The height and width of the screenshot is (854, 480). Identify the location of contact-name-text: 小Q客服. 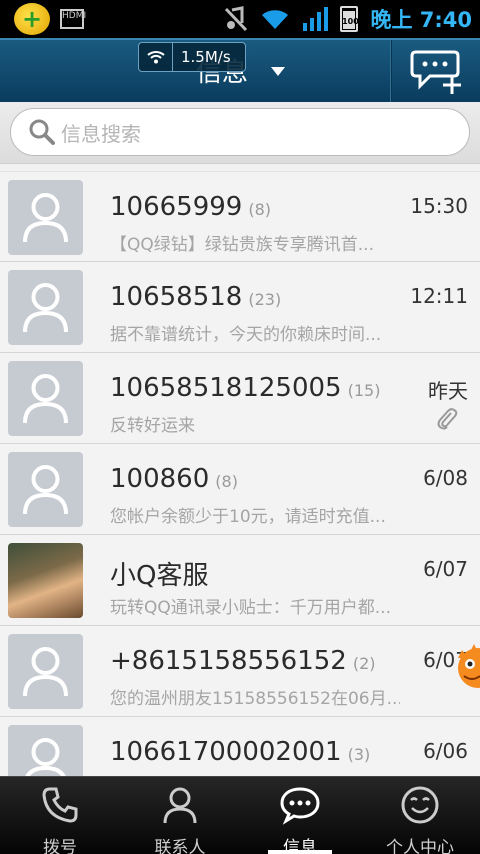
(159, 576).